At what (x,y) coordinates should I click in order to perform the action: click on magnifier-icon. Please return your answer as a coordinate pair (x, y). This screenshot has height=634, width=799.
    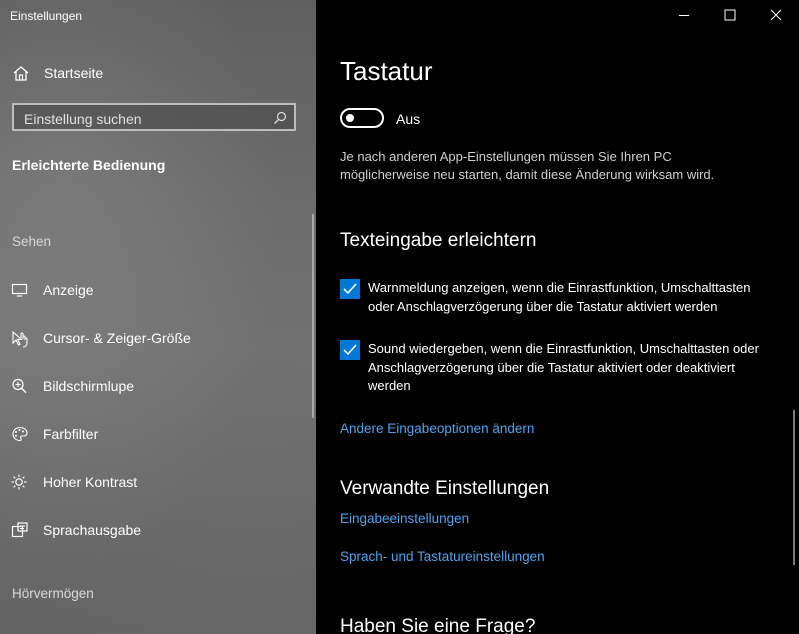
    Looking at the image, I should click on (20, 386).